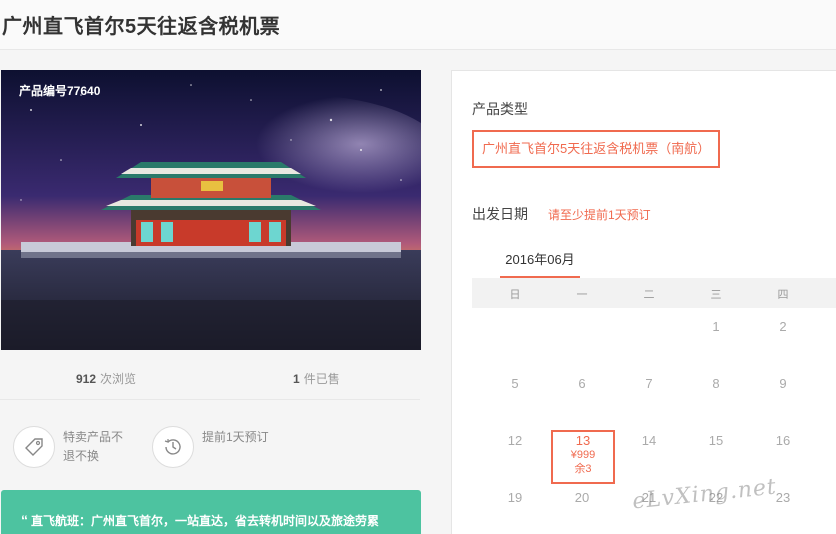 This screenshot has height=534, width=836. Describe the element at coordinates (583, 440) in the screenshot. I see `selected-day-number: 13` at that location.